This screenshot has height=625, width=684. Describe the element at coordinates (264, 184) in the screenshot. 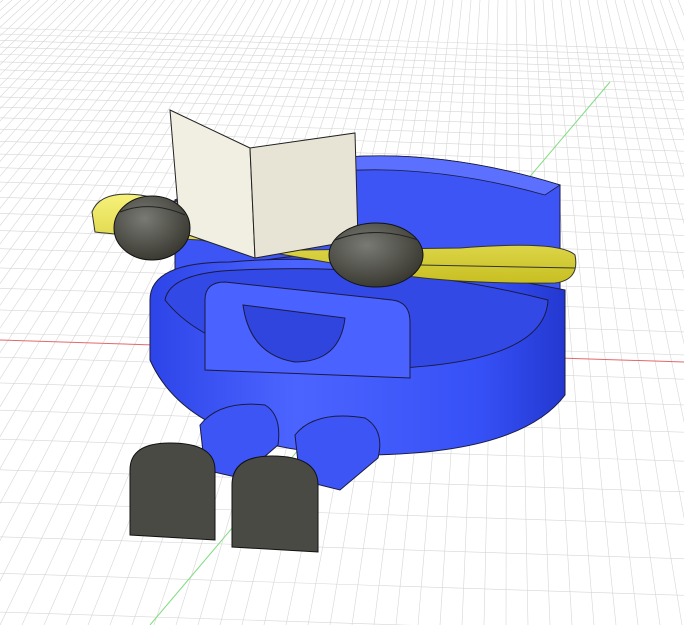

I see `book` at that location.